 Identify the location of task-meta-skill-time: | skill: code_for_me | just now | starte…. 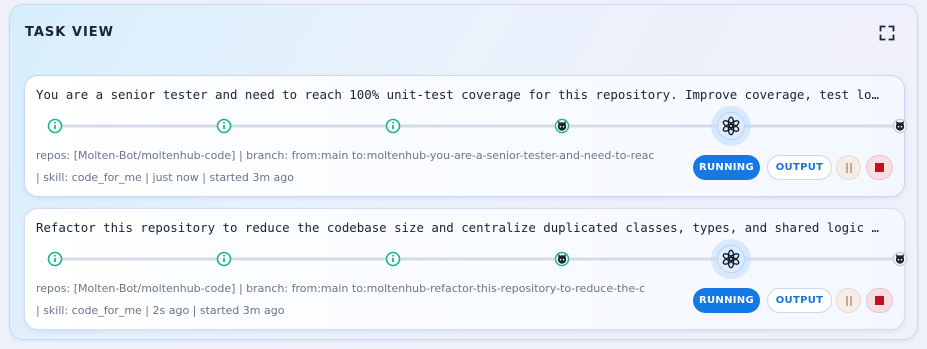
(165, 177).